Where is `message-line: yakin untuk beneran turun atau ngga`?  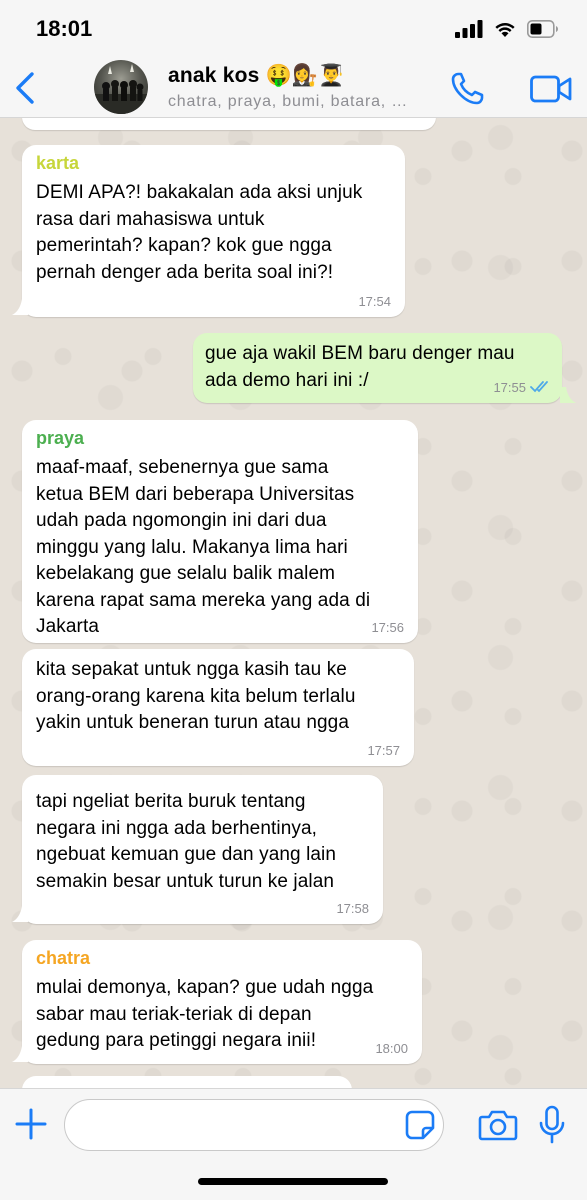
message-line: yakin untuk beneran turun atau ngga is located at coordinates (193, 722).